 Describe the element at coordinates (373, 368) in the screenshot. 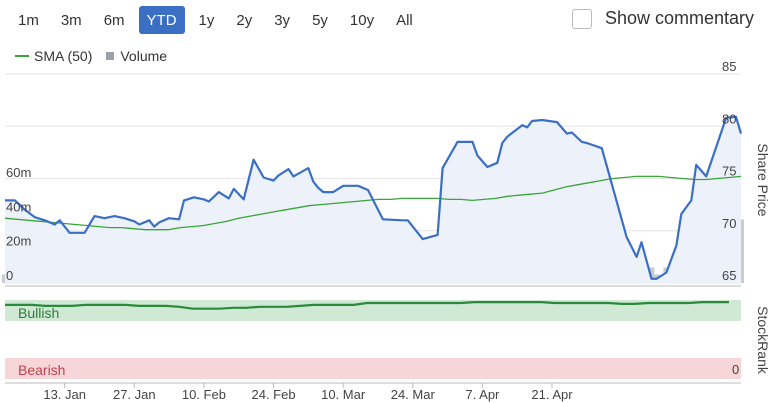

I see `bearish-band` at that location.